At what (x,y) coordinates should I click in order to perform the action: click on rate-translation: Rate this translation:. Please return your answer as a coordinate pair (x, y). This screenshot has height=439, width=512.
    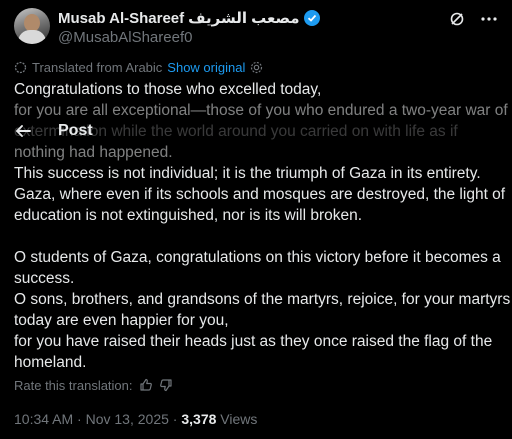
    Looking at the image, I should click on (93, 385).